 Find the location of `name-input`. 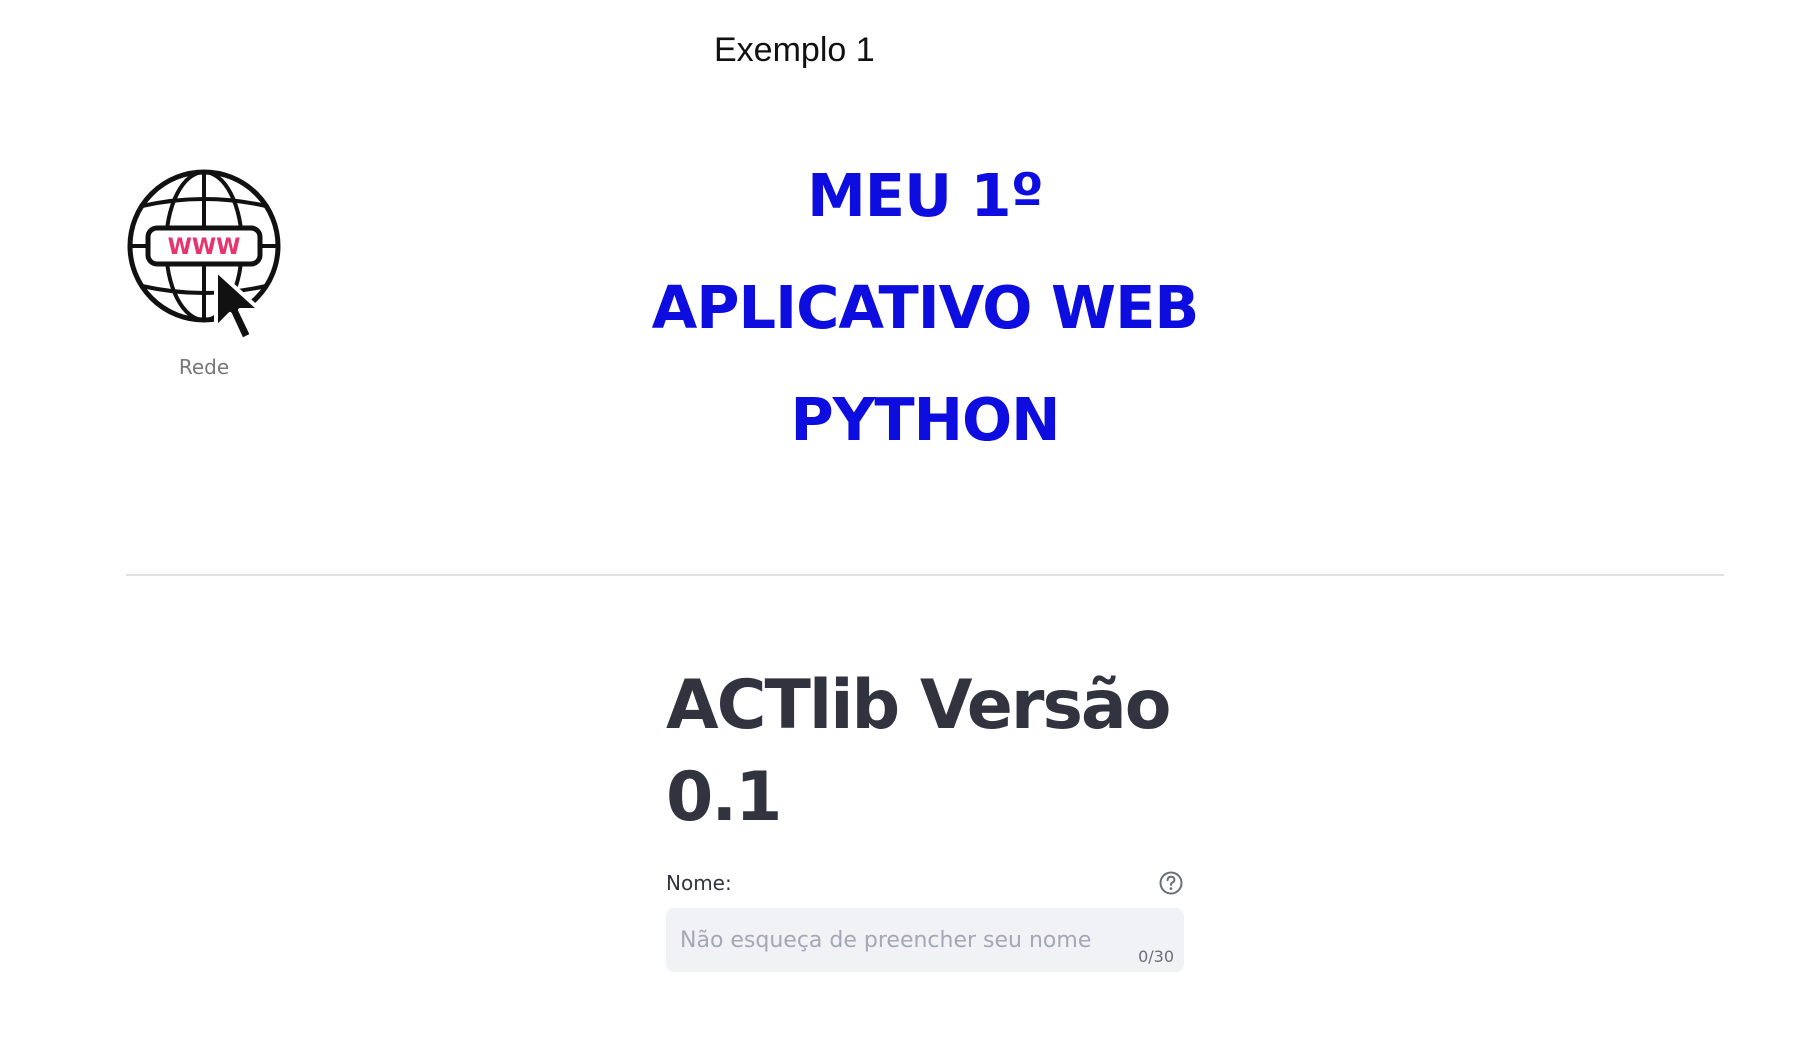

name-input is located at coordinates (925, 940).